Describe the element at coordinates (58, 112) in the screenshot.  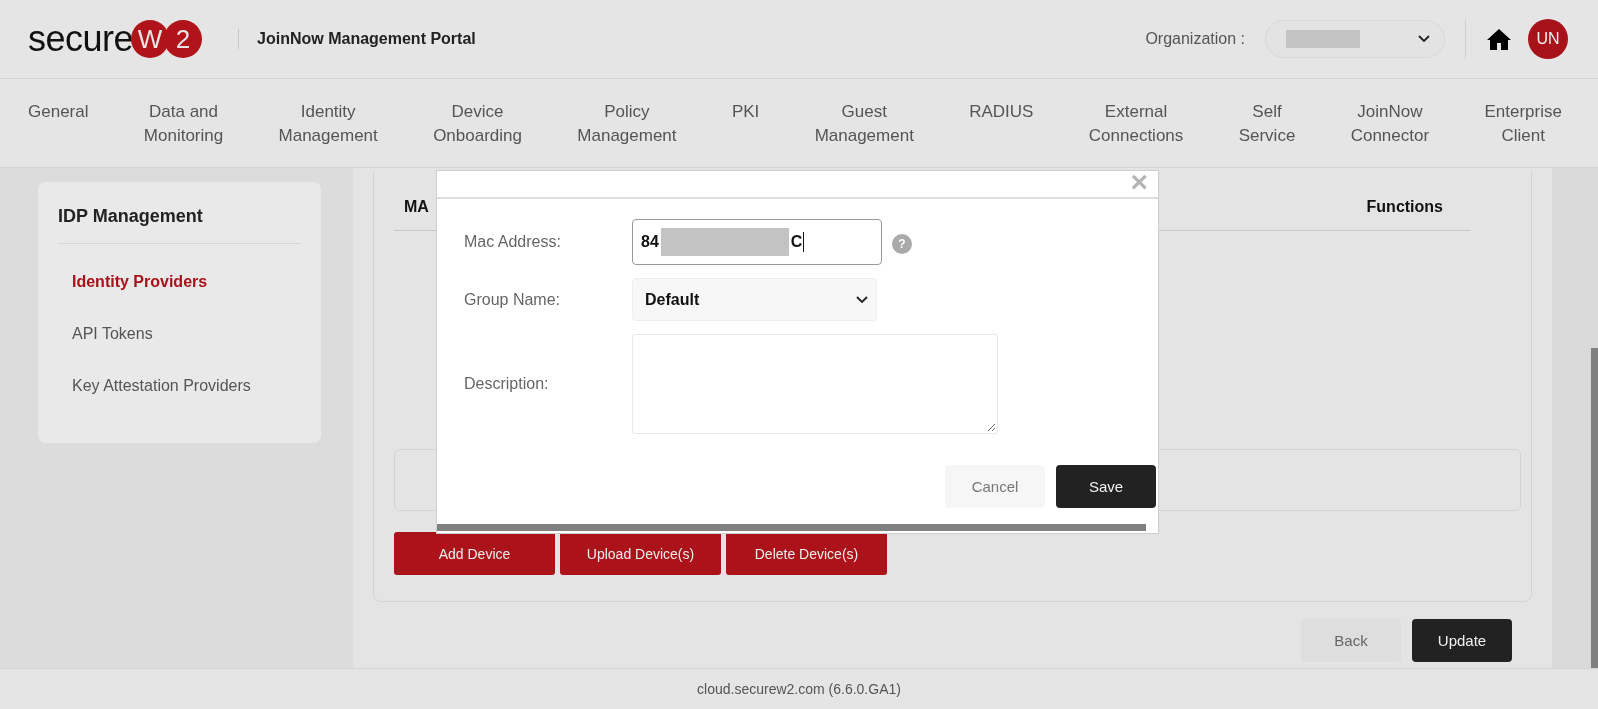
I see `nav-item: General` at that location.